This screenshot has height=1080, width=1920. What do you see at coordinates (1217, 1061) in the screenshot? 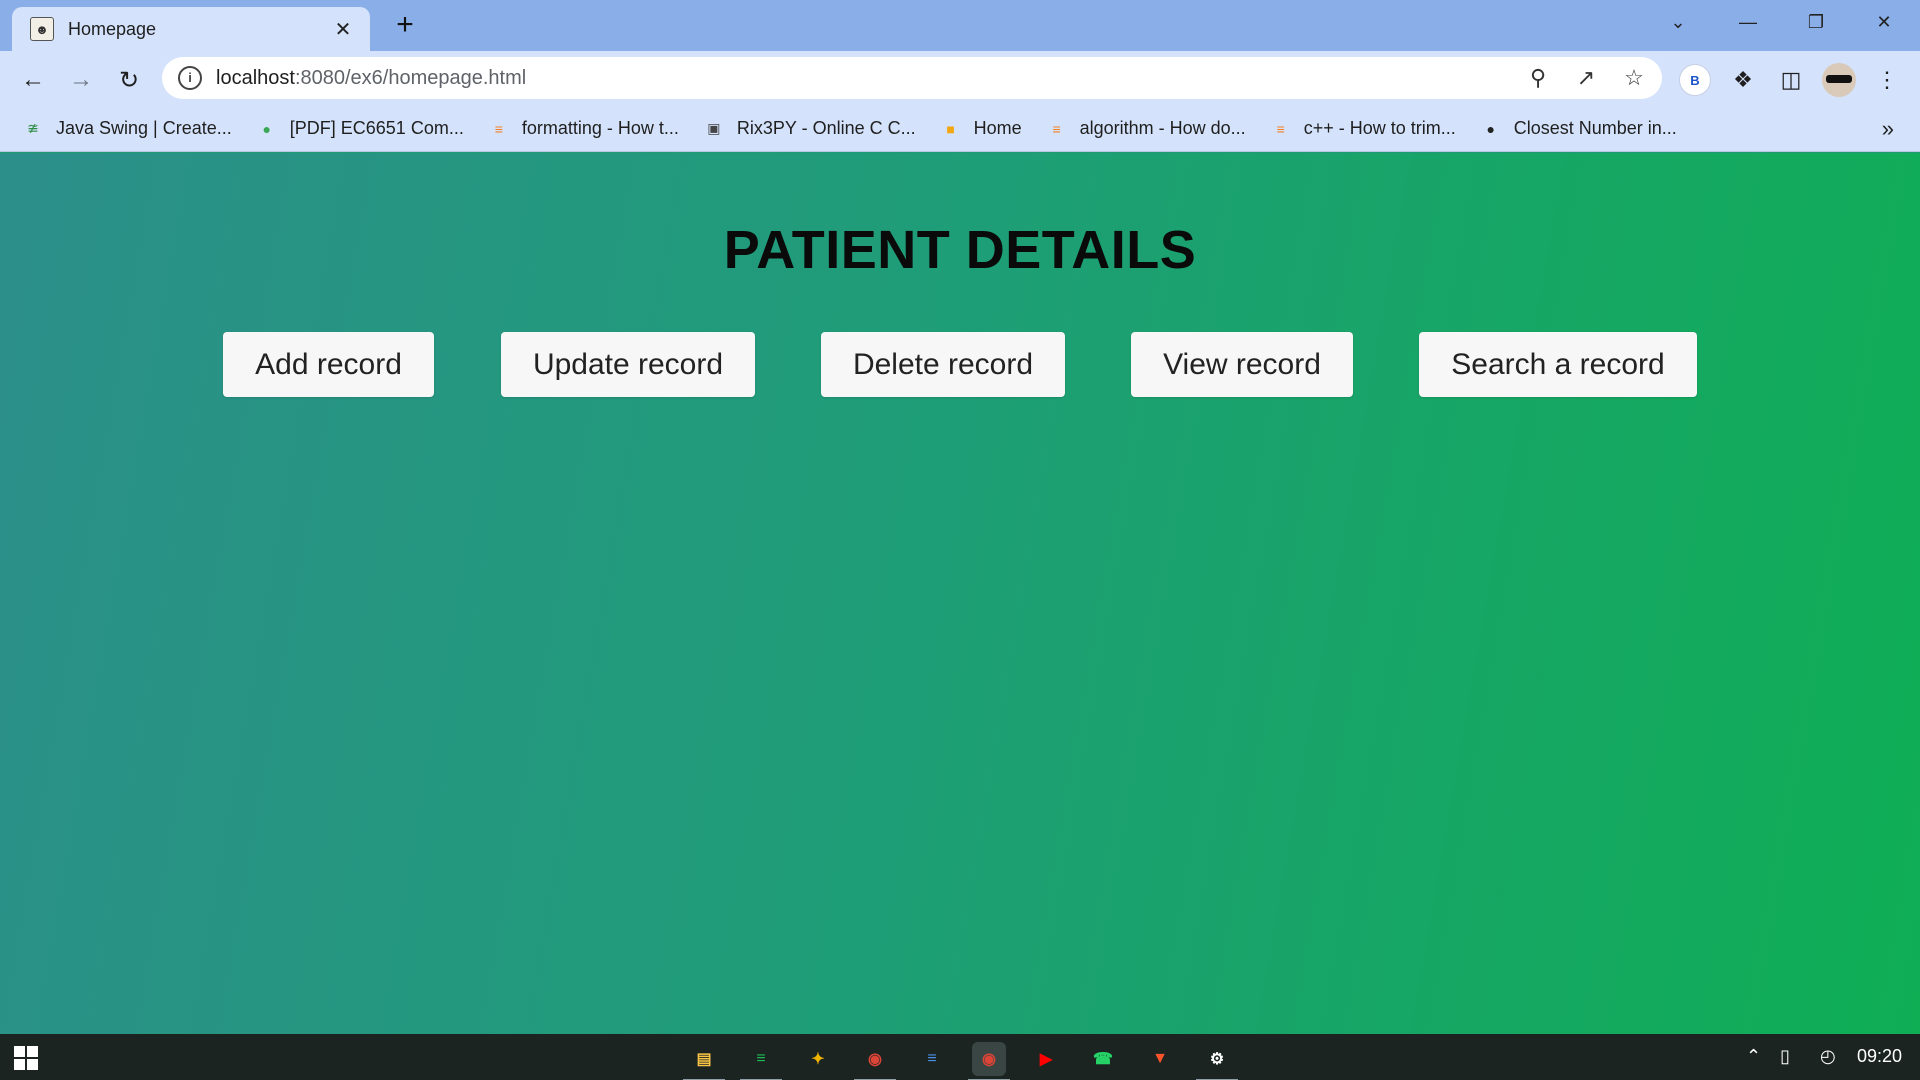
I see `settings-icon: ⚙` at bounding box center [1217, 1061].